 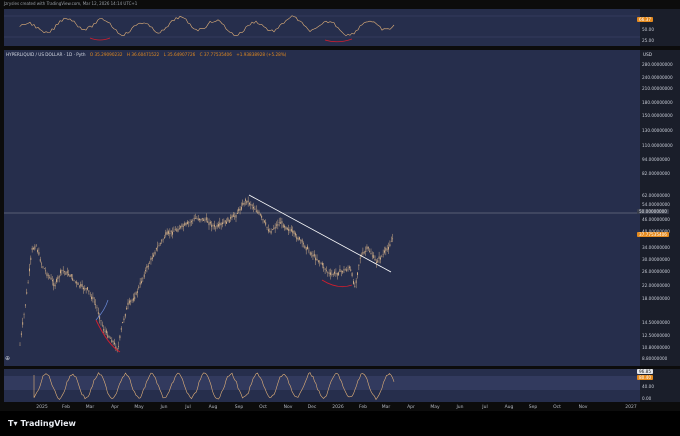 What do you see at coordinates (46, 54) in the screenshot?
I see `legend-symbol: HYPERLIQUID / US DOLLAR · 1D · Pyth` at bounding box center [46, 54].